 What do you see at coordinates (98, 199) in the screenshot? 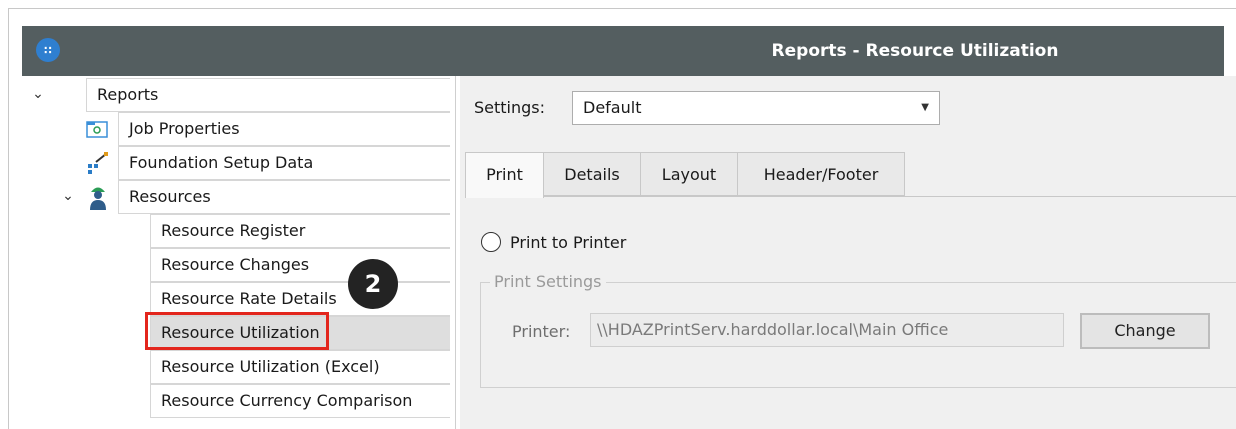
I see `worker-icon` at bounding box center [98, 199].